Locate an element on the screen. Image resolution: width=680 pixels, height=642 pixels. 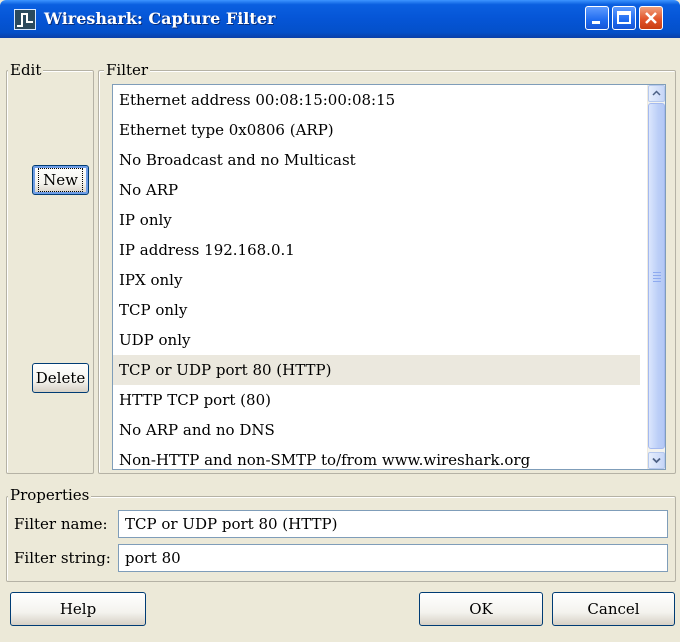
filter-list-item: UDP only is located at coordinates (376, 340).